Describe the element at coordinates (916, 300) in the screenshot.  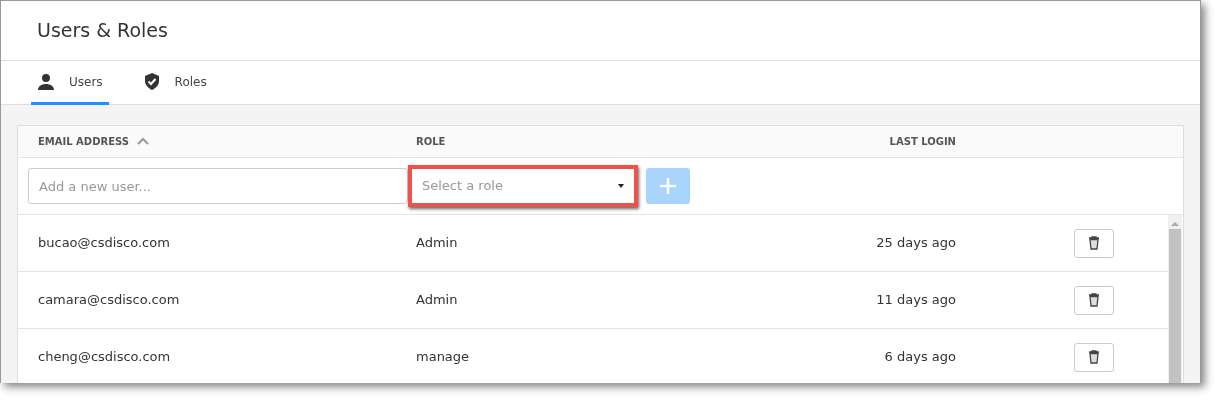
I see `last-login-cell: 11 days ago` at that location.